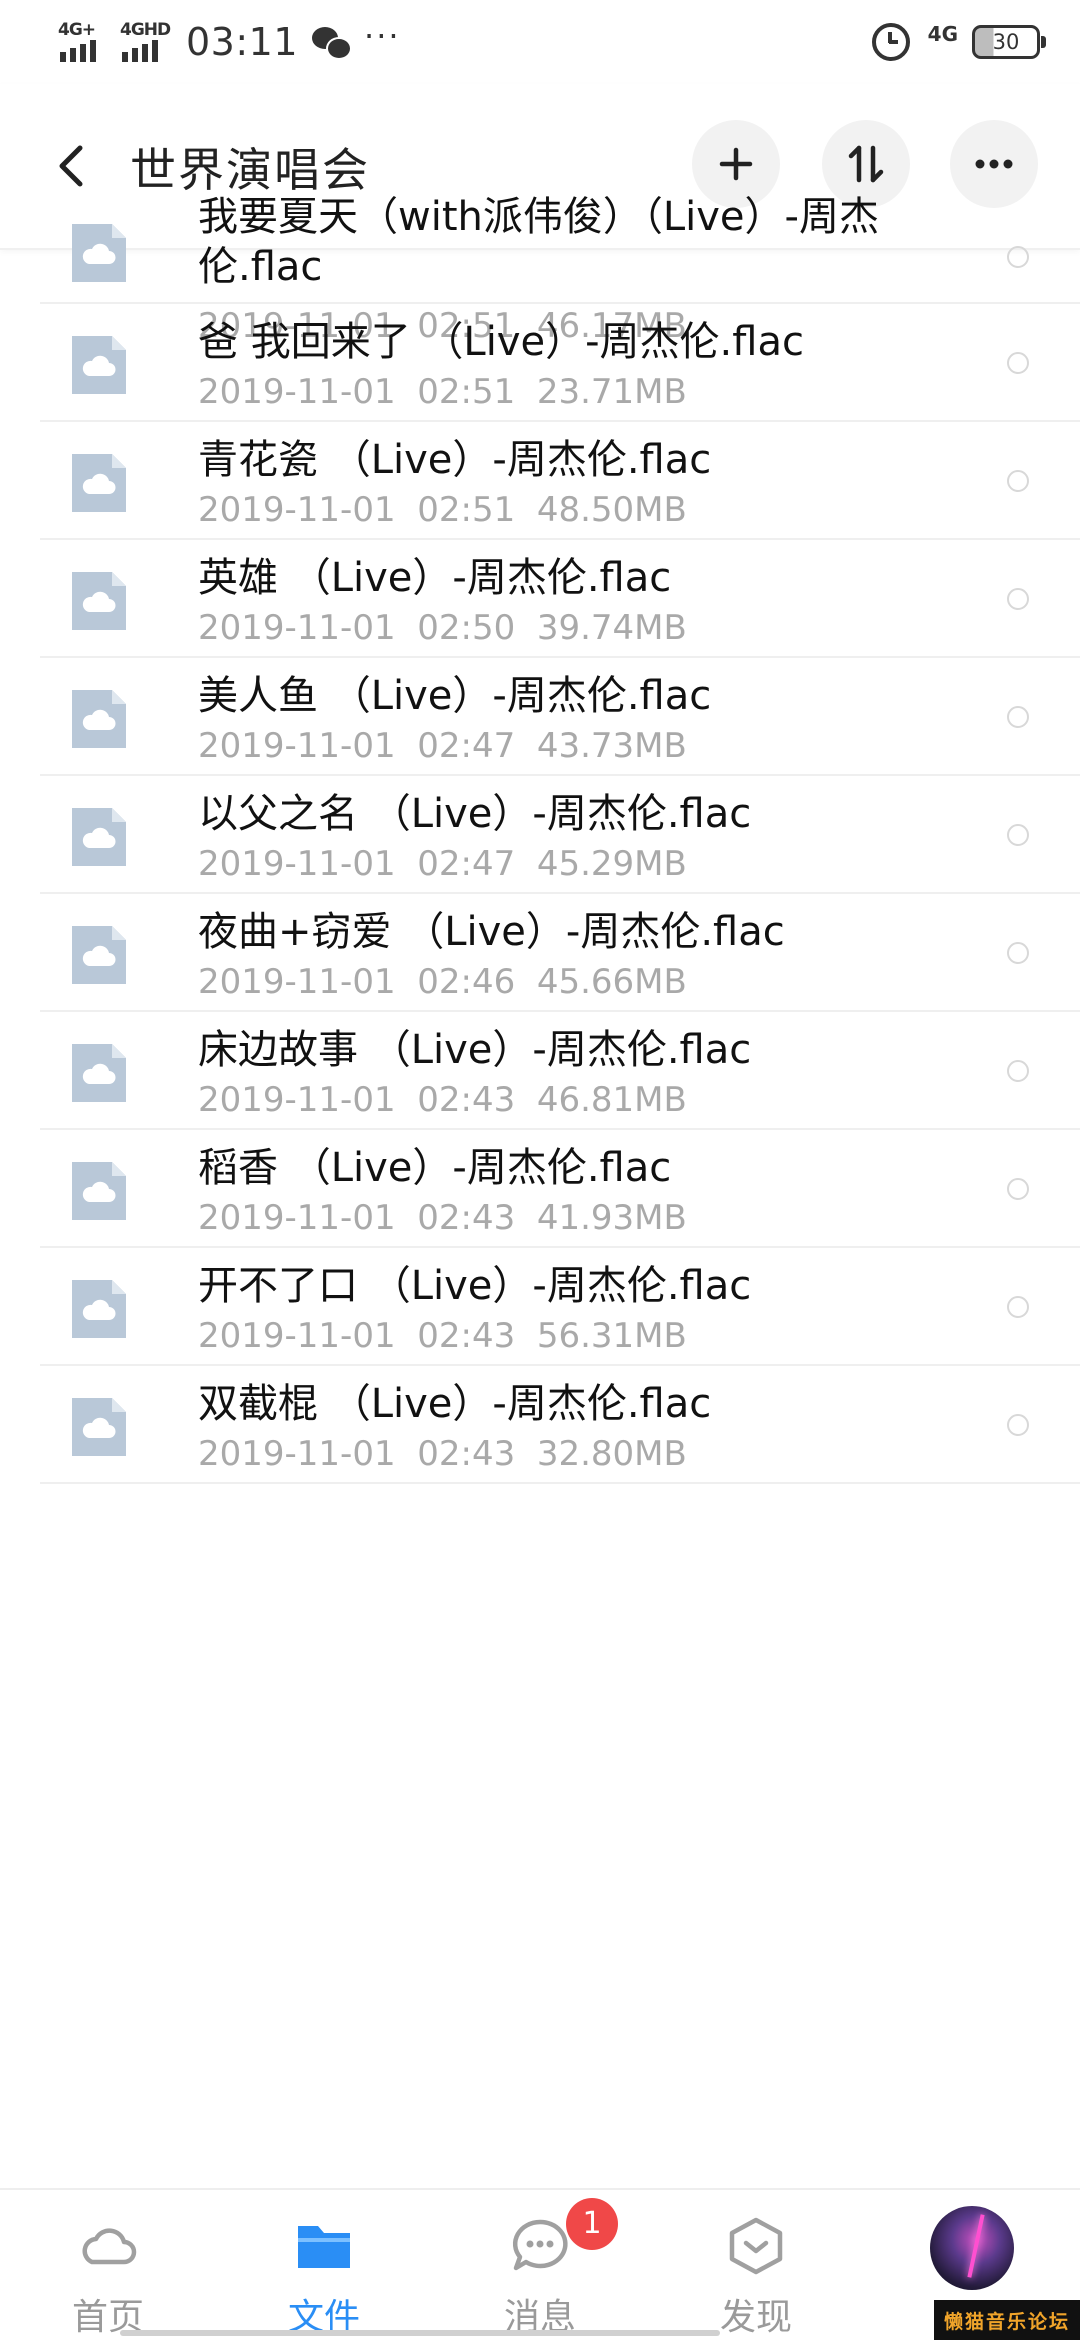 The image size is (1080, 2342). I want to click on divider, so click(560, 1483).